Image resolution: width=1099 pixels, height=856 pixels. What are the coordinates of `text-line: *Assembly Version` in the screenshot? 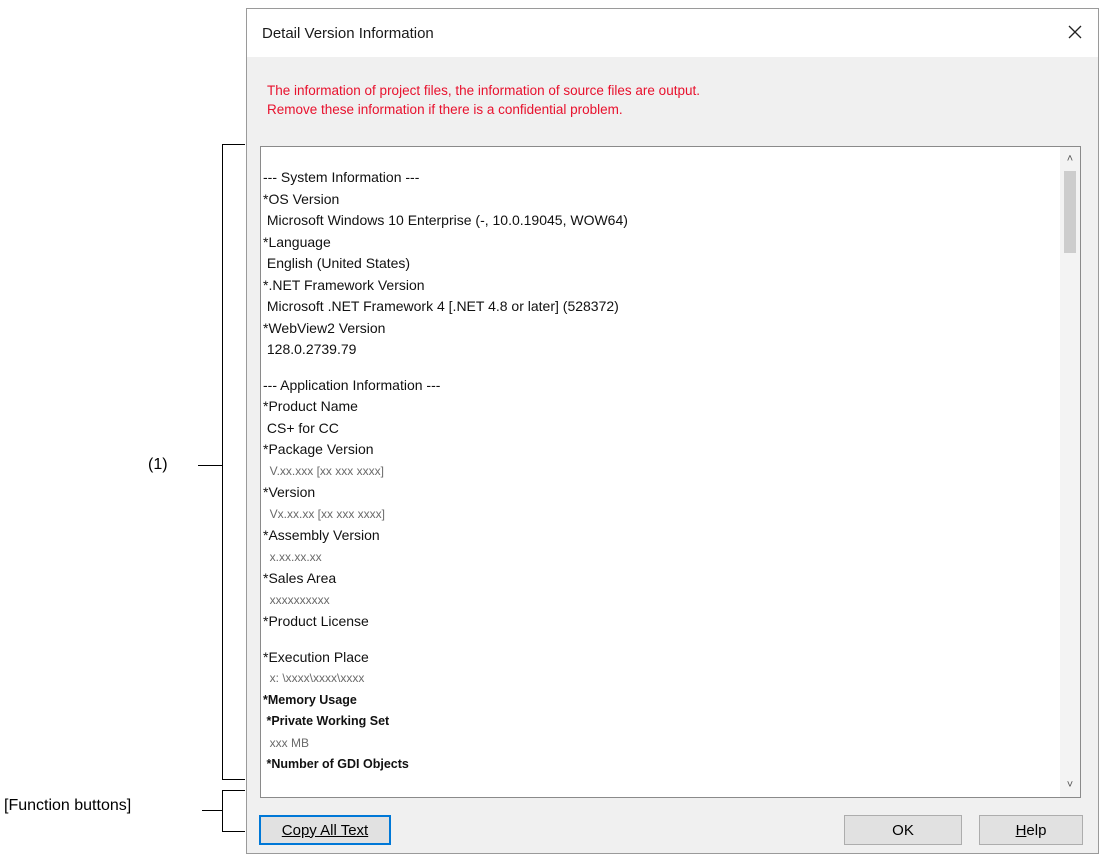 It's located at (321, 535).